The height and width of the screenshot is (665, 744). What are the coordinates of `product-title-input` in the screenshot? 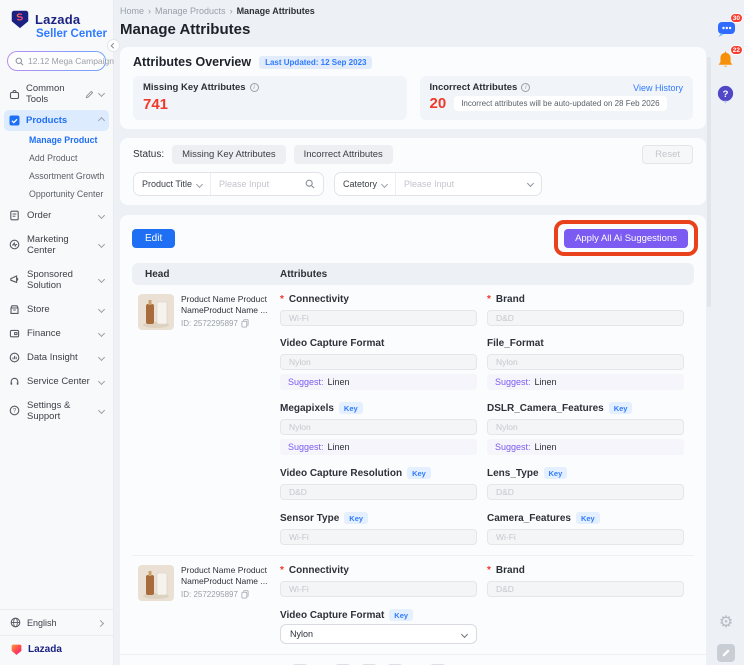 It's located at (257, 184).